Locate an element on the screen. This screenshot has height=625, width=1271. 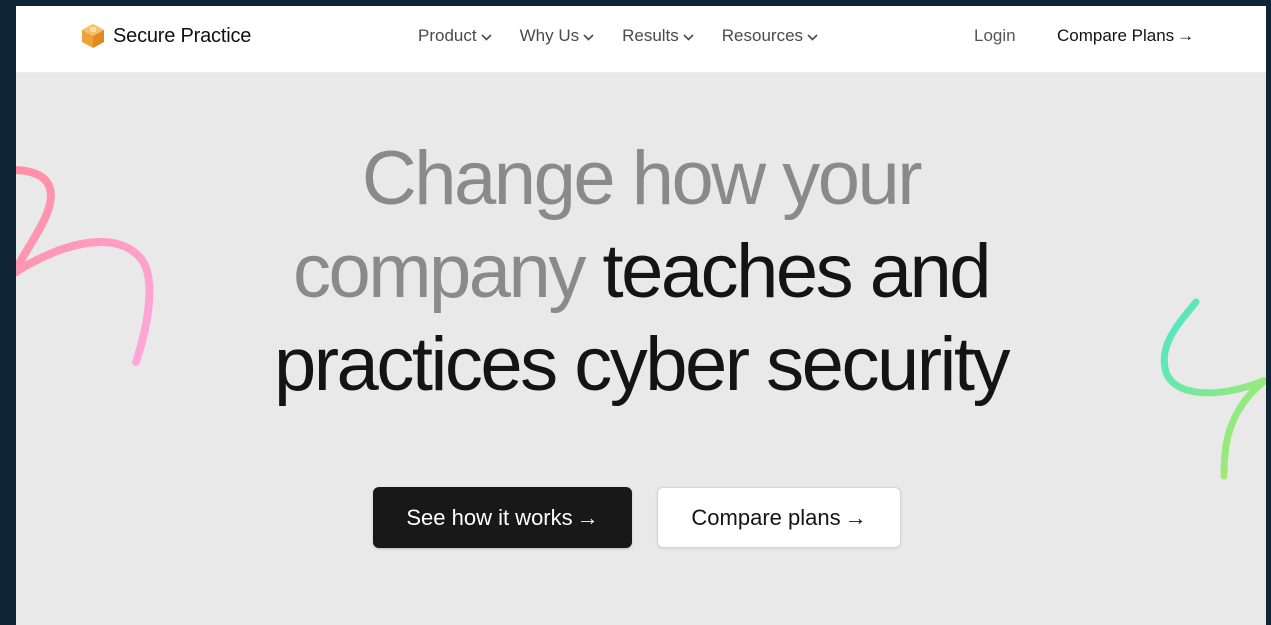
nav-item-product: Product is located at coordinates (455, 36).